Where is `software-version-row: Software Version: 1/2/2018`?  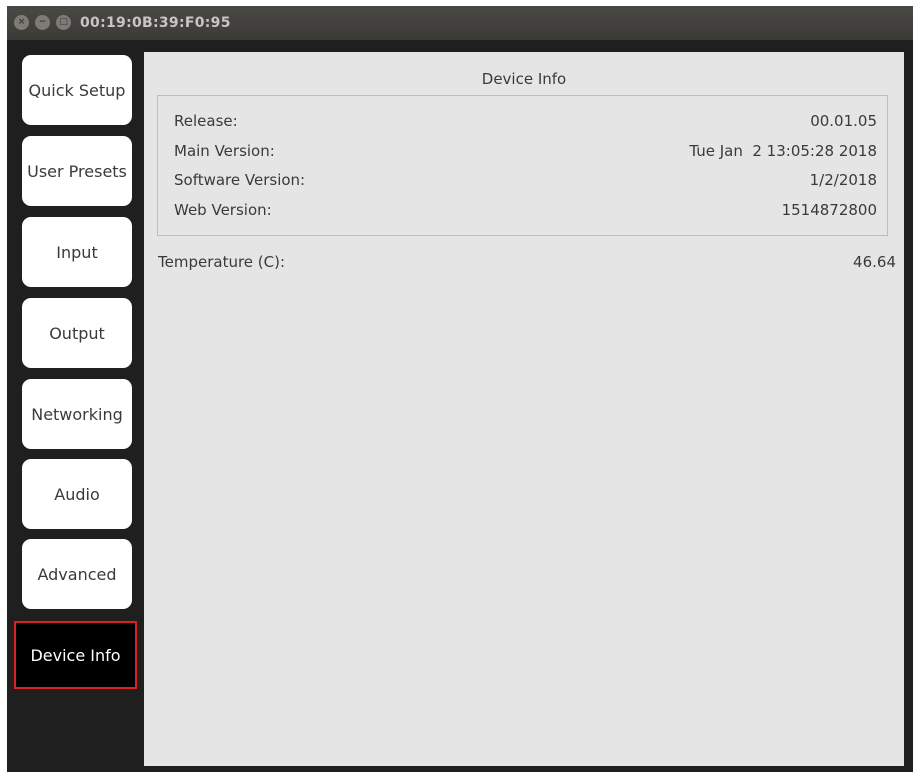
software-version-row: Software Version: 1/2/2018 is located at coordinates (525, 180).